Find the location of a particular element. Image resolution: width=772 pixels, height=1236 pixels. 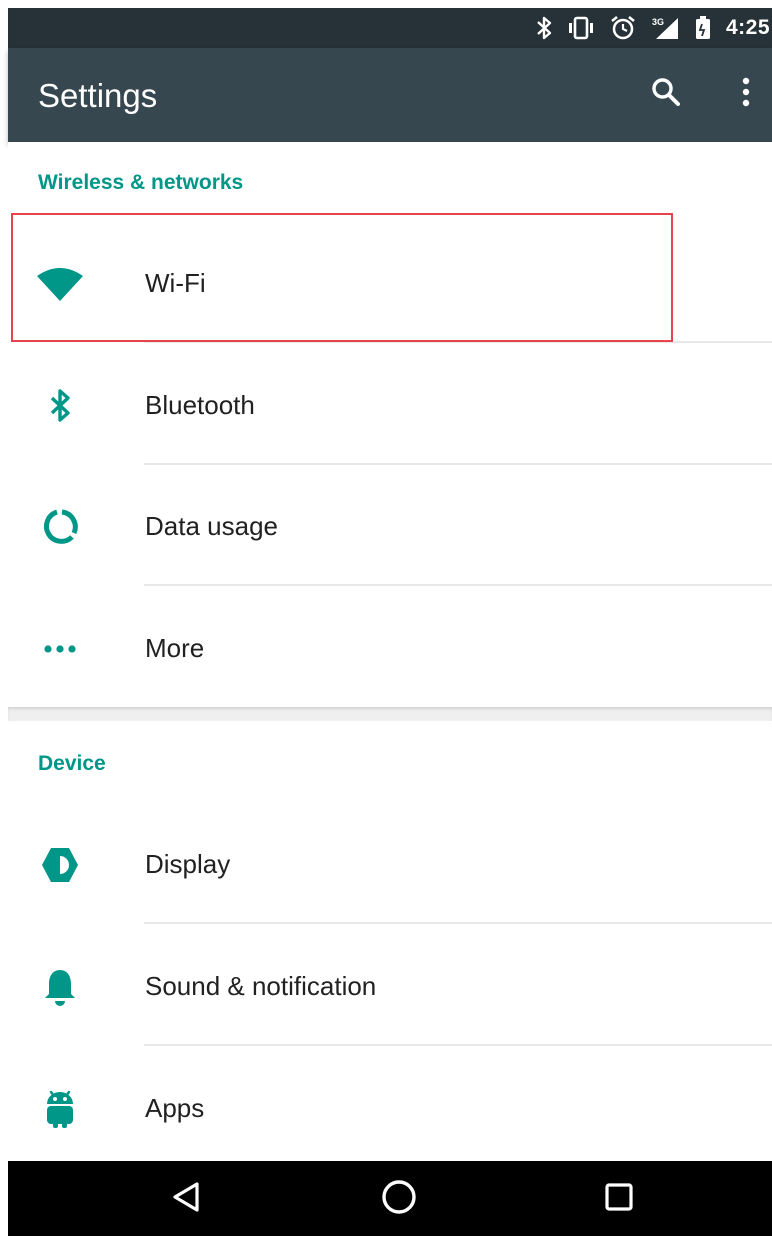

settings-item-label: Bluetooth is located at coordinates (200, 405).